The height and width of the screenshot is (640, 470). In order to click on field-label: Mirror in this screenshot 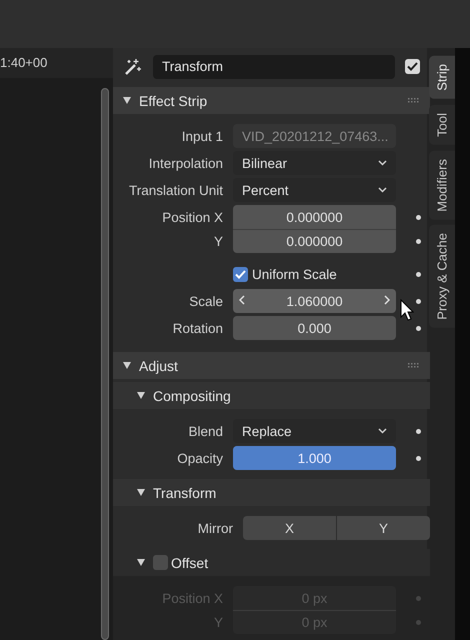, I will do `click(214, 528)`.